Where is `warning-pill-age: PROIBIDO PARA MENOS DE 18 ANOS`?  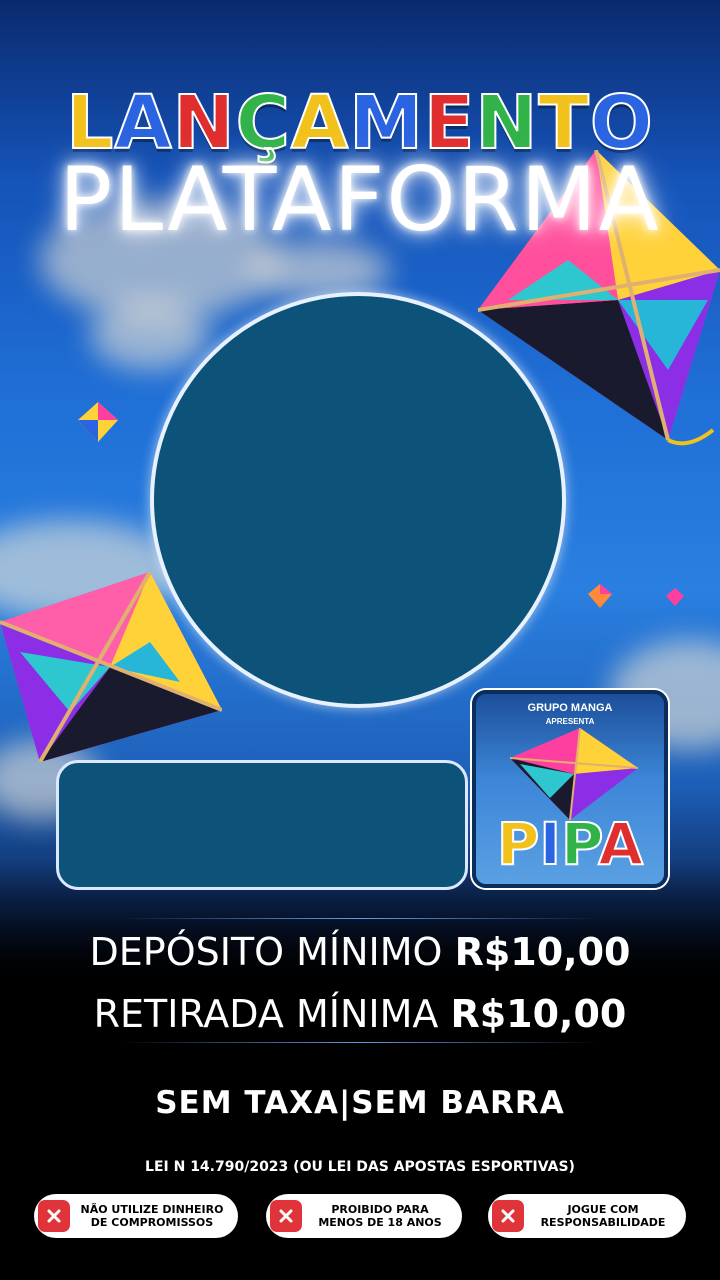 warning-pill-age: PROIBIDO PARA MENOS DE 18 ANOS is located at coordinates (364, 1216).